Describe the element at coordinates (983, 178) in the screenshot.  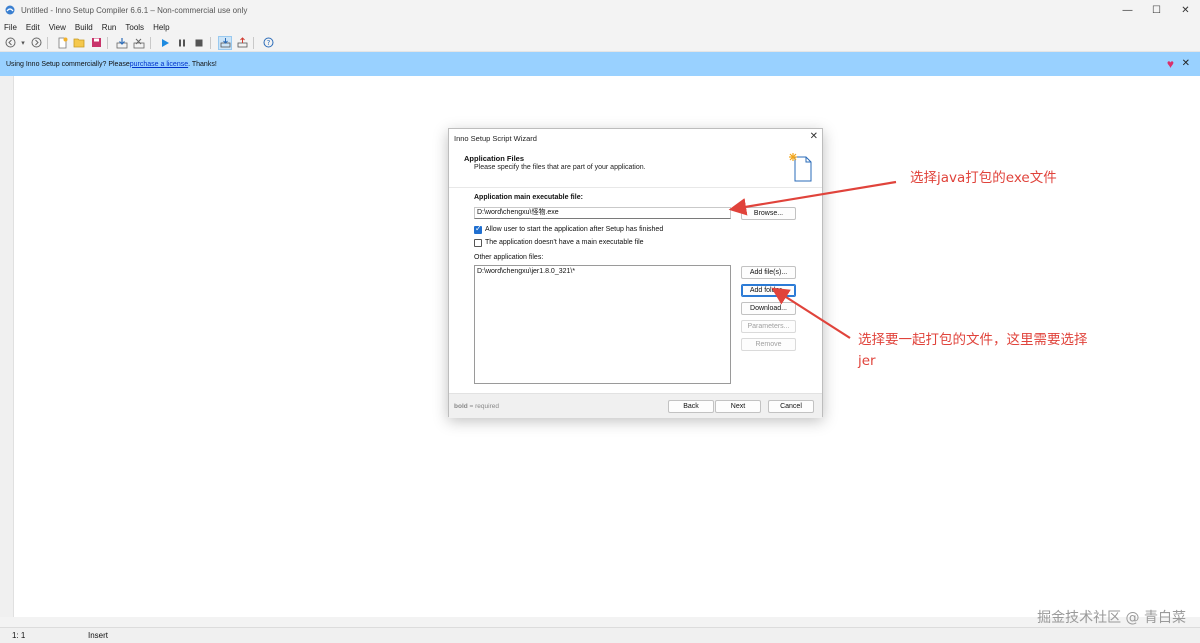
I see `exe-annotation: 选择java打包的exe文件` at that location.